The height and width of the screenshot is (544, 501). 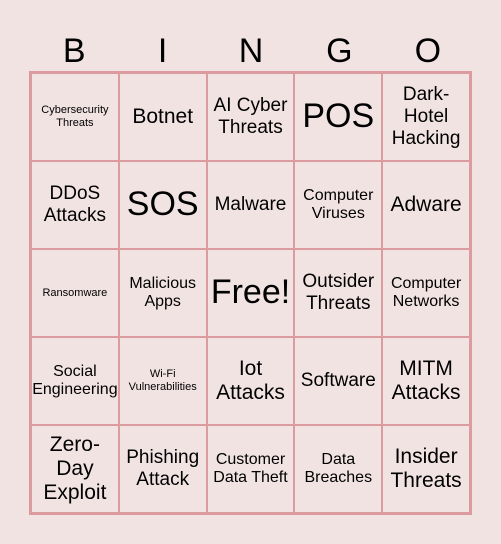 What do you see at coordinates (426, 205) in the screenshot?
I see `bingo-cell: Adware` at bounding box center [426, 205].